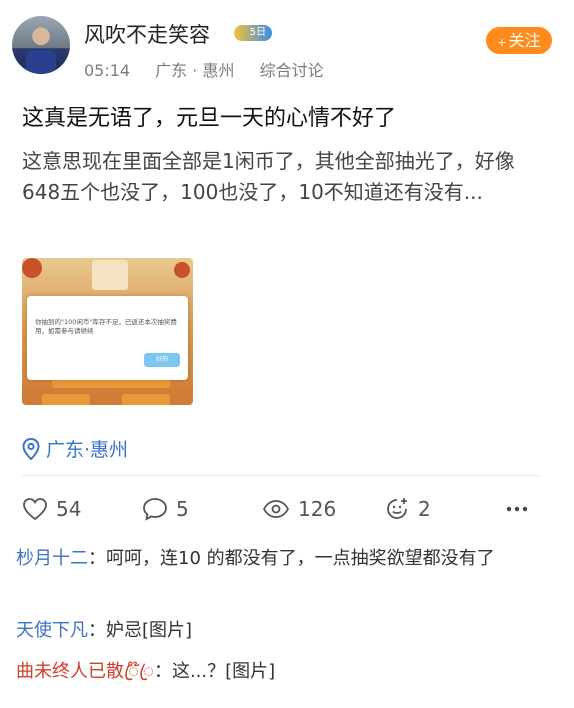 This screenshot has width=574, height=708. Describe the element at coordinates (51, 509) in the screenshot. I see `like-button: 54` at that location.